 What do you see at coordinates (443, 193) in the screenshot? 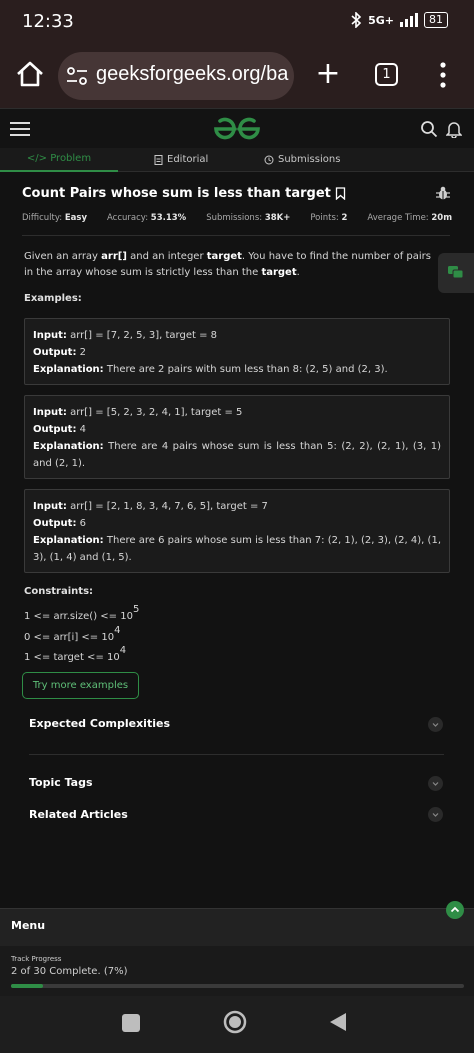
I see `report-bug-icon` at bounding box center [443, 193].